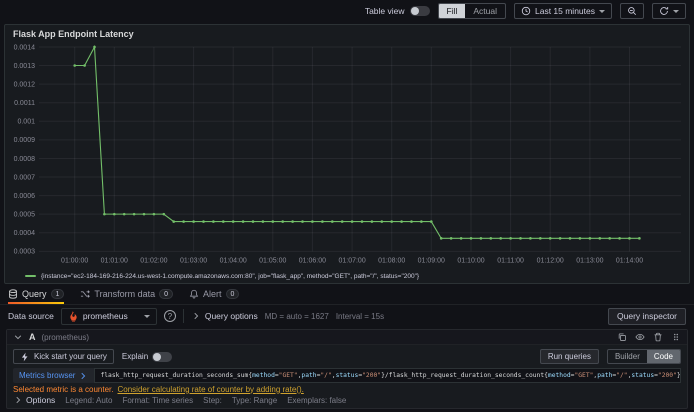  I want to click on chevron-down-icon, so click(18, 337).